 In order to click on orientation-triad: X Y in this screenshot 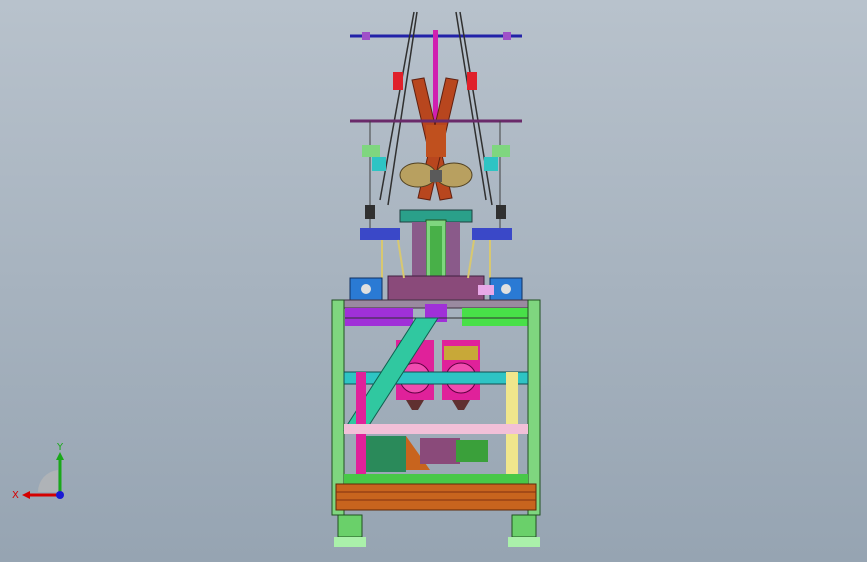, I will do `click(38, 471)`.